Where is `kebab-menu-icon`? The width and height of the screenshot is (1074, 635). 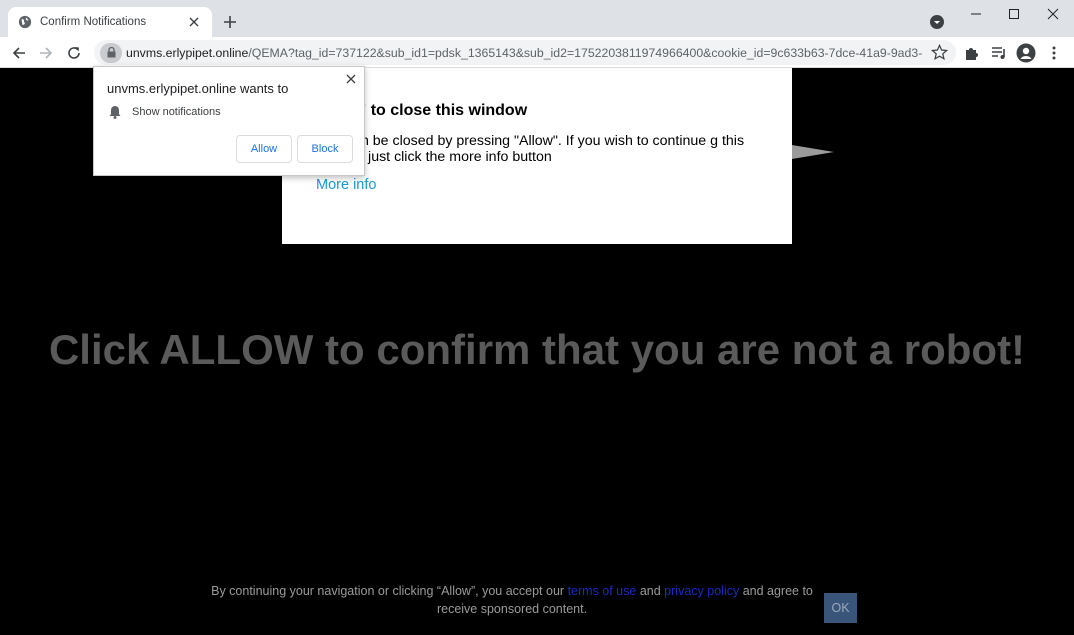
kebab-menu-icon is located at coordinates (1054, 53).